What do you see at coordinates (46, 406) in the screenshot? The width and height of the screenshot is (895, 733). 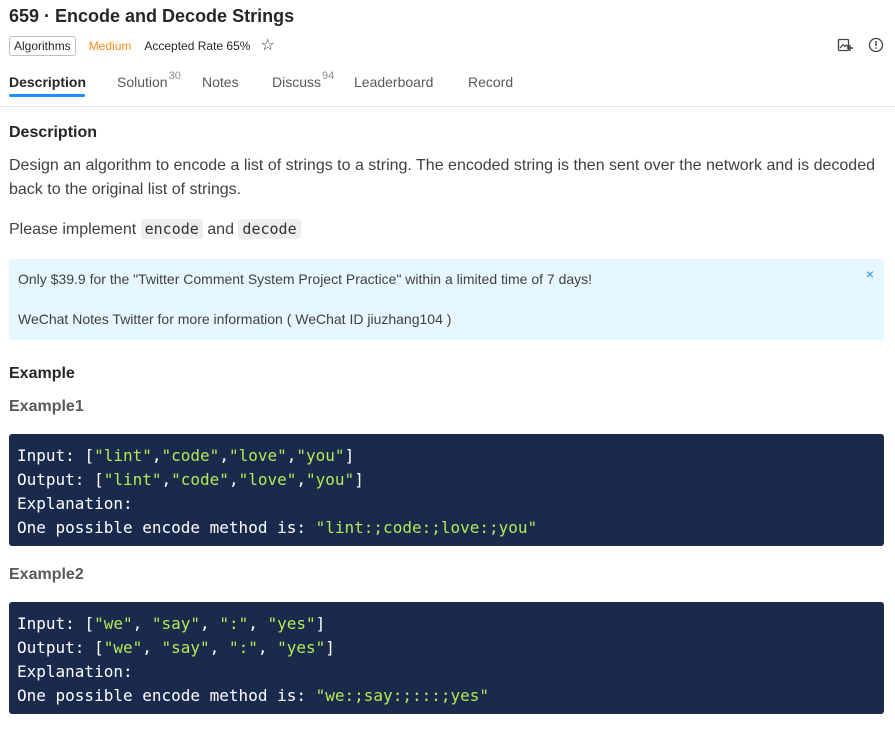 I see `example1-title: Example1` at bounding box center [46, 406].